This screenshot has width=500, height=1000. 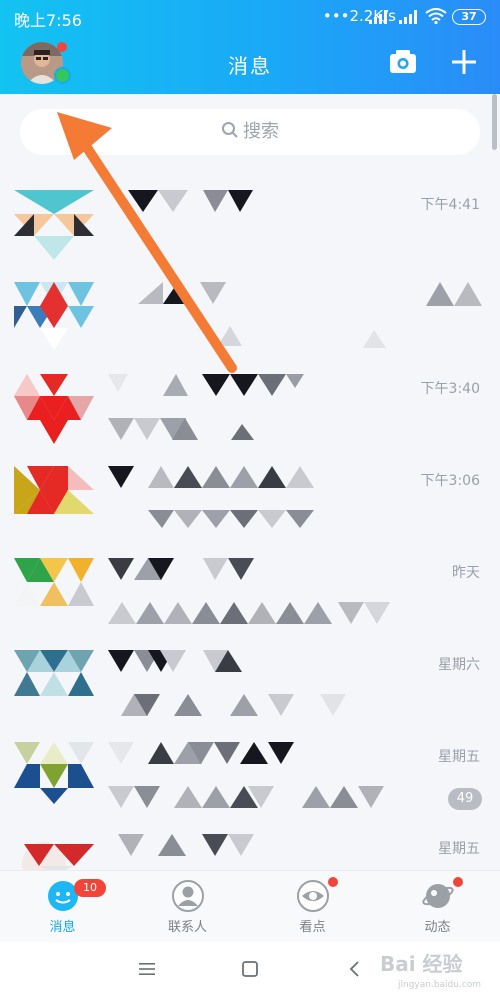 What do you see at coordinates (438, 896) in the screenshot?
I see `planet-icon` at bounding box center [438, 896].